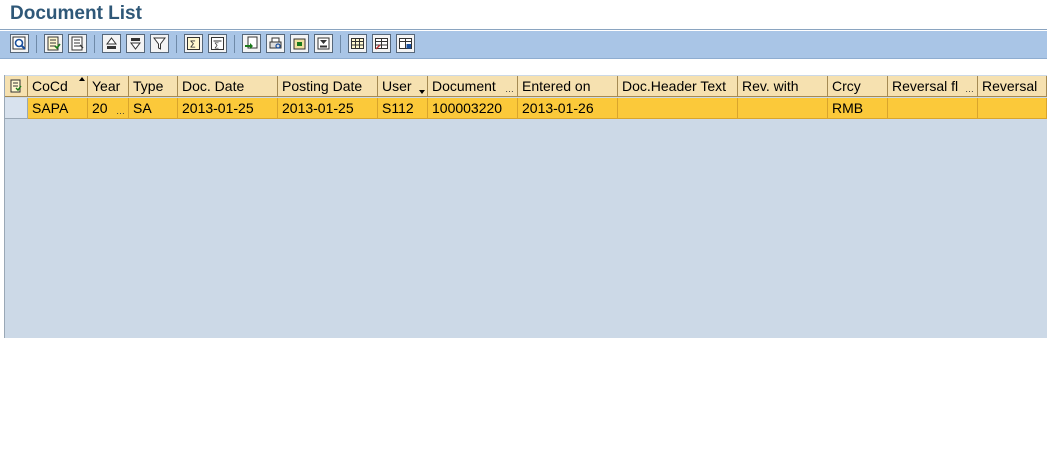  I want to click on subtotal-icon: Σ, so click(217, 44).